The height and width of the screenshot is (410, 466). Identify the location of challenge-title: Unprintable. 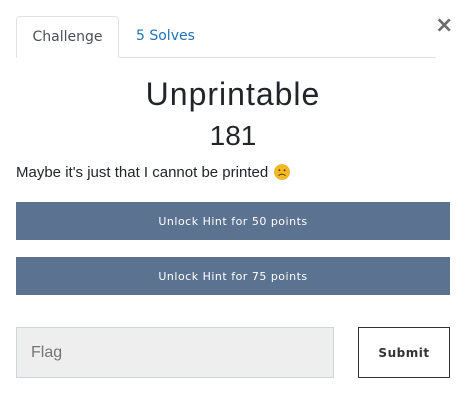
(233, 94).